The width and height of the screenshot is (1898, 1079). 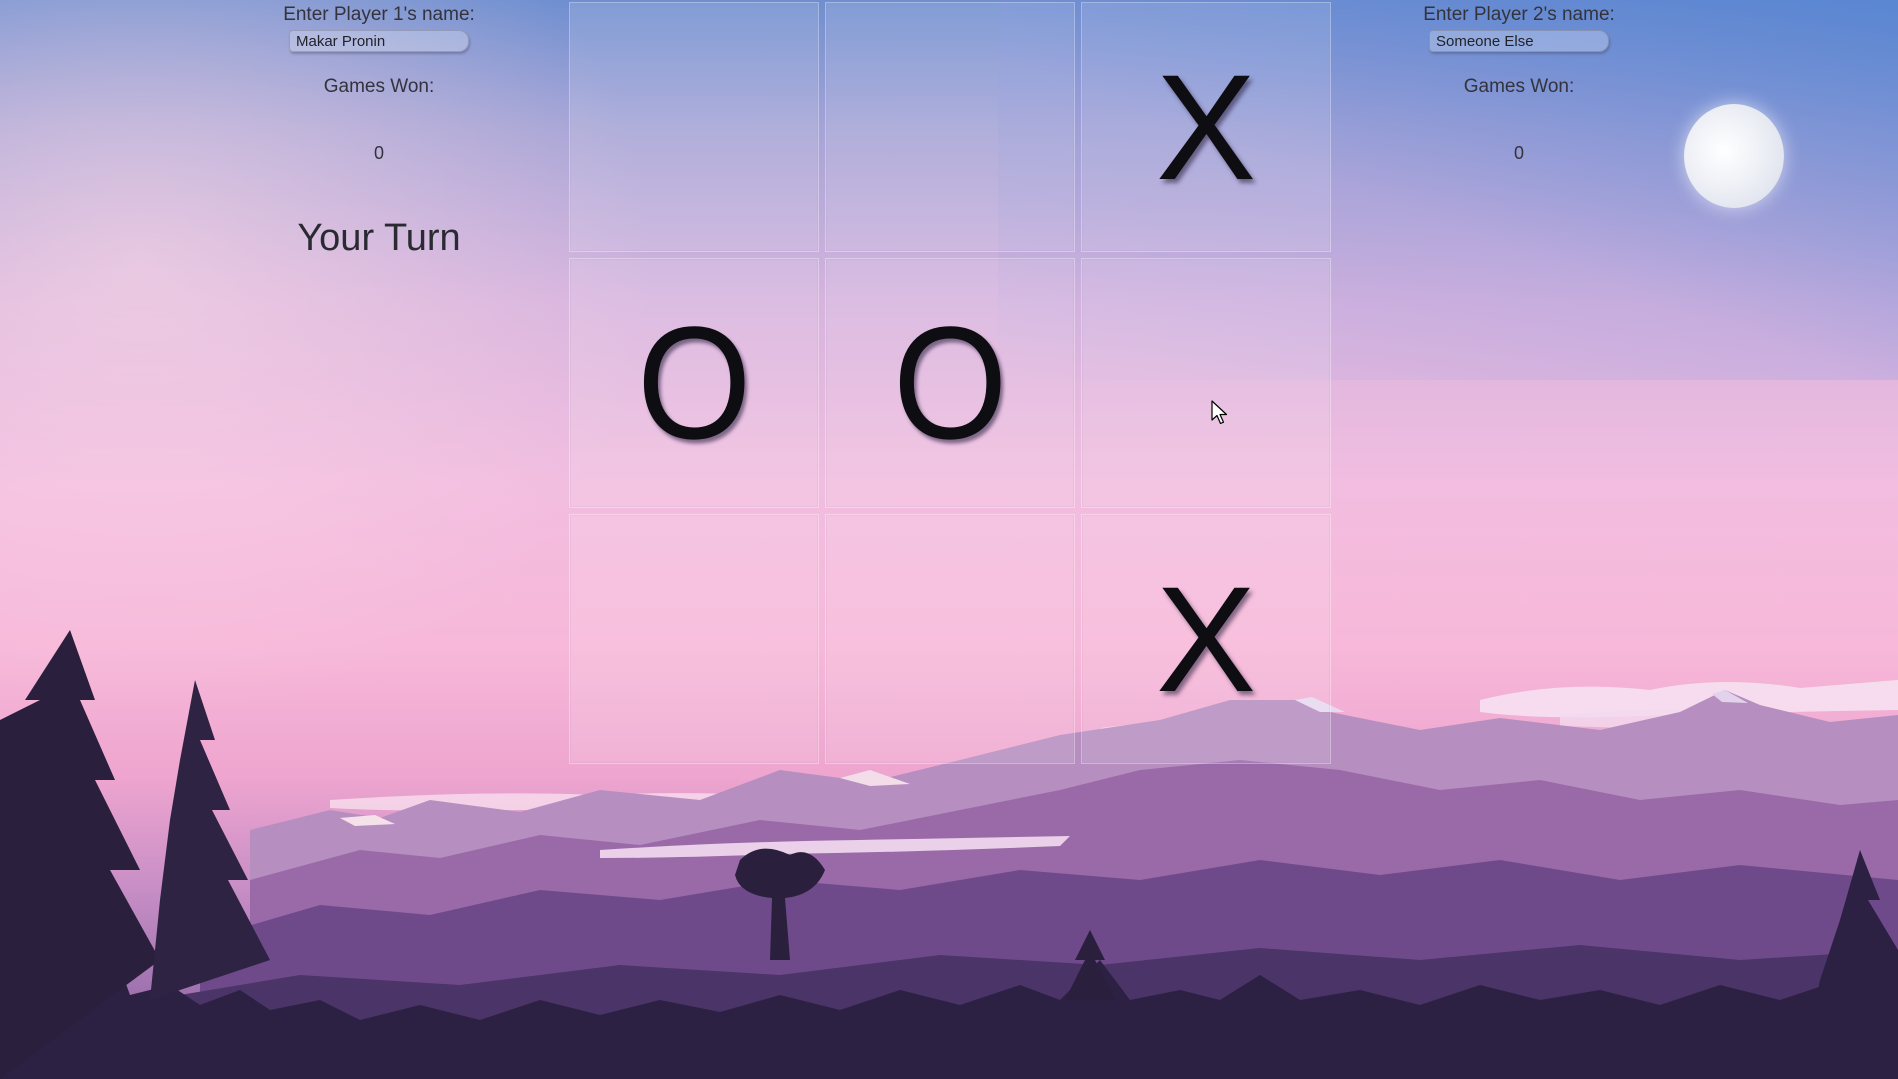 I want to click on board-cell-5: O, so click(x=950, y=383).